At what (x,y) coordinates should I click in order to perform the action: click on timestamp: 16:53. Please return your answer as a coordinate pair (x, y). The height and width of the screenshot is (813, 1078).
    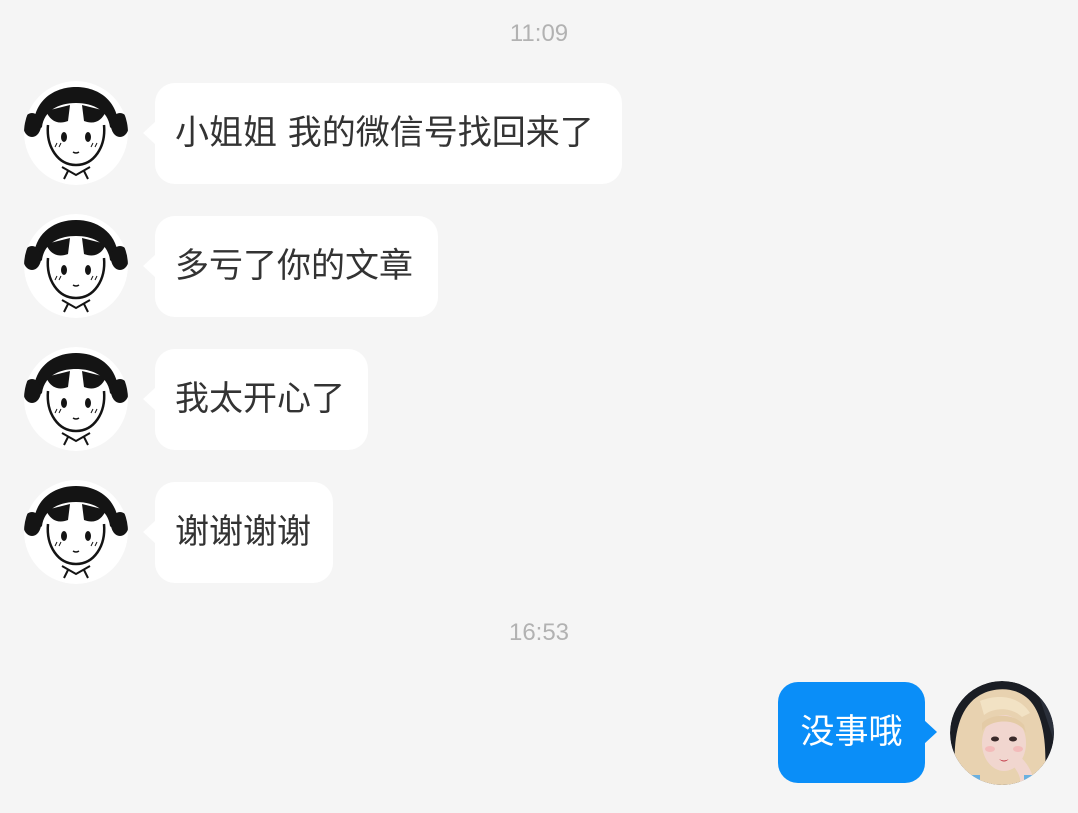
    Looking at the image, I should click on (539, 632).